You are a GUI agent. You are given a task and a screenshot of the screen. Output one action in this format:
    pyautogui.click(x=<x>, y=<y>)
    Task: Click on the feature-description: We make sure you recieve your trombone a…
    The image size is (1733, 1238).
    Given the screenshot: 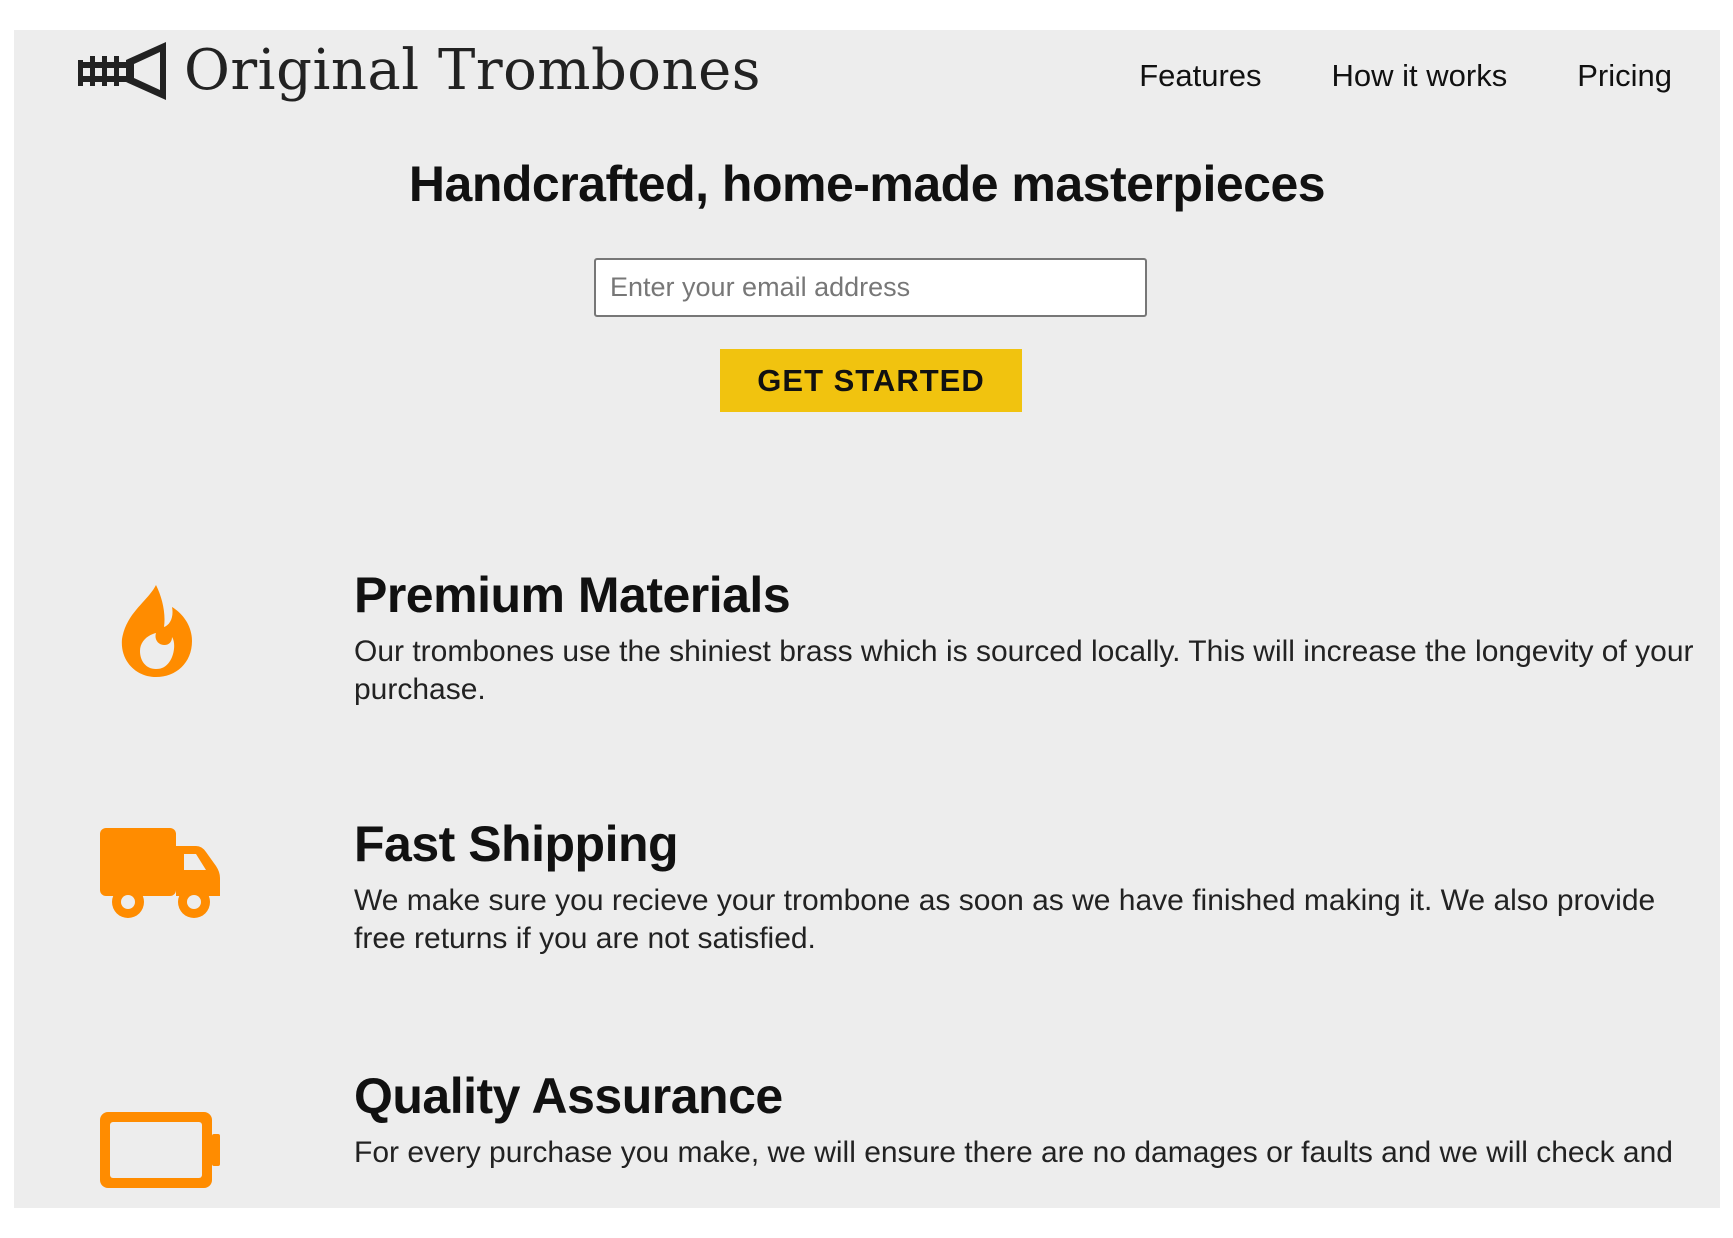 What is the action you would take?
    pyautogui.click(x=1005, y=919)
    